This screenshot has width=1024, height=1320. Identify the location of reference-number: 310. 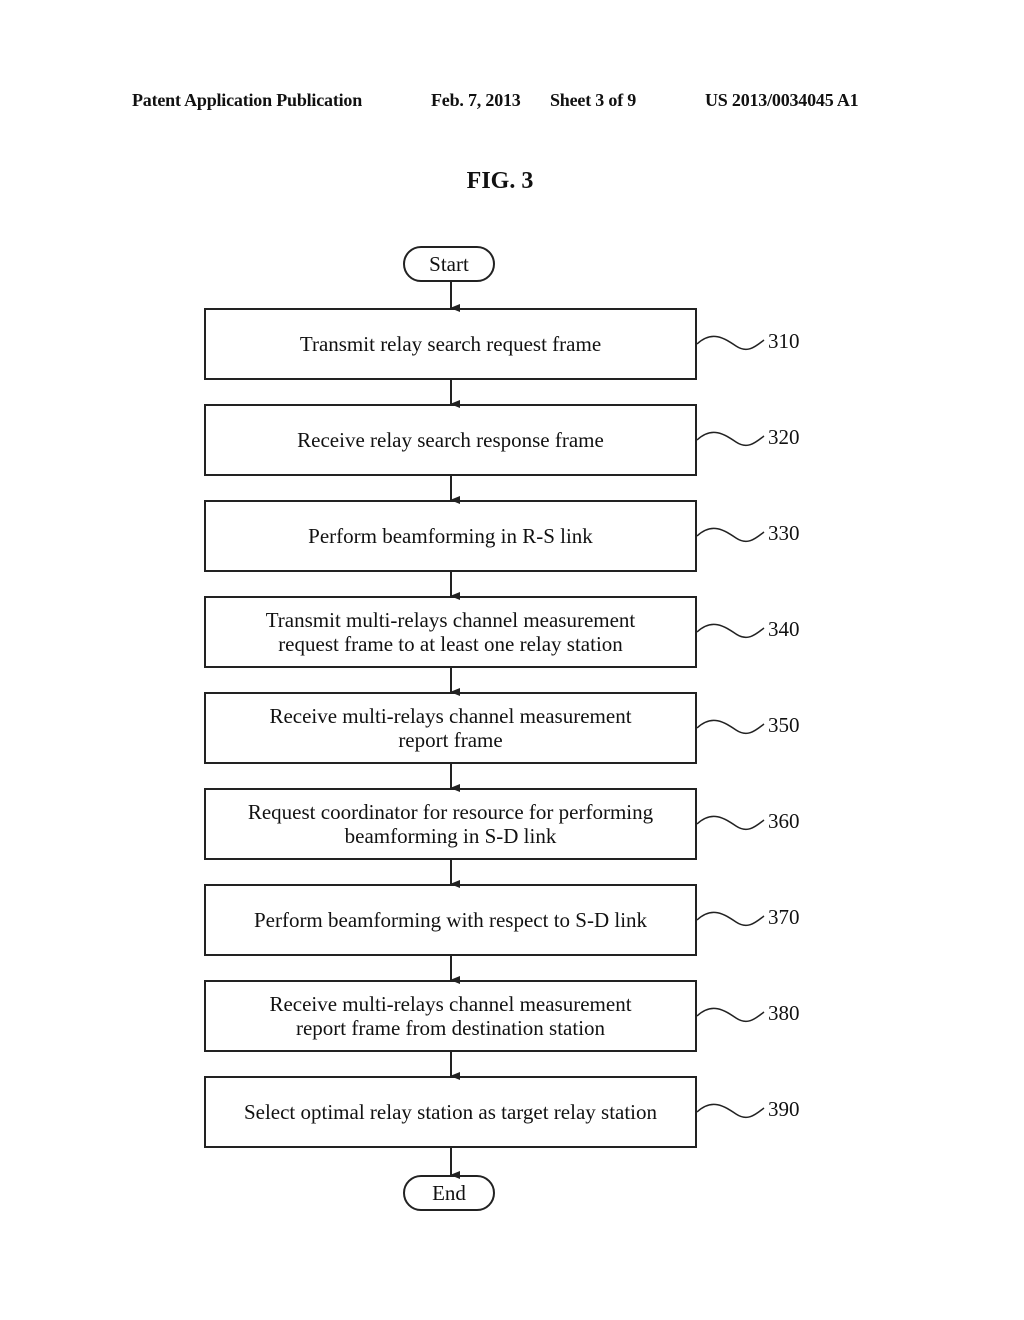
(784, 341).